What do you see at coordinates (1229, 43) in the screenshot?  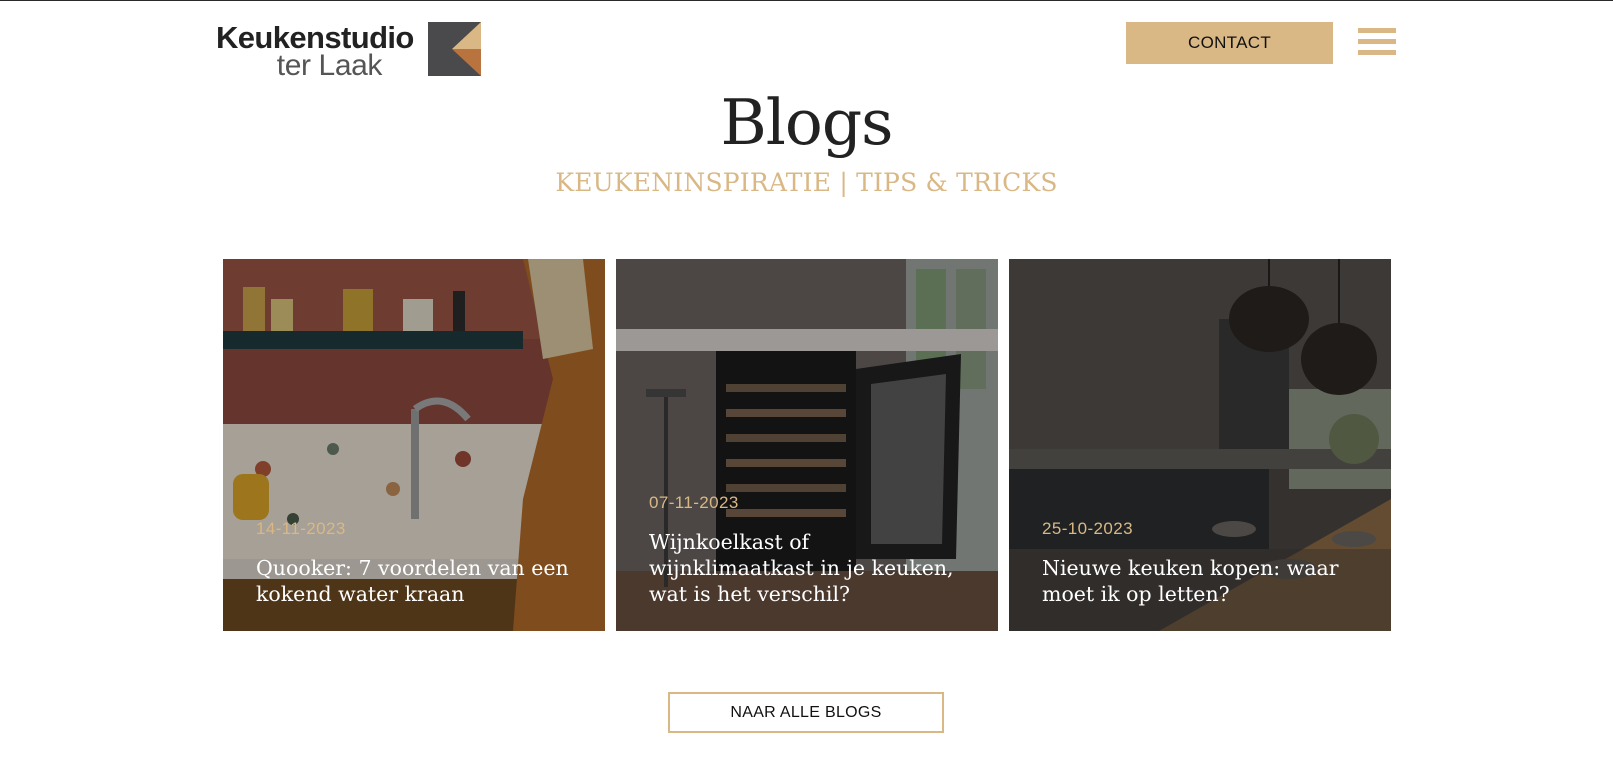 I see `contact-button: CONTACT` at bounding box center [1229, 43].